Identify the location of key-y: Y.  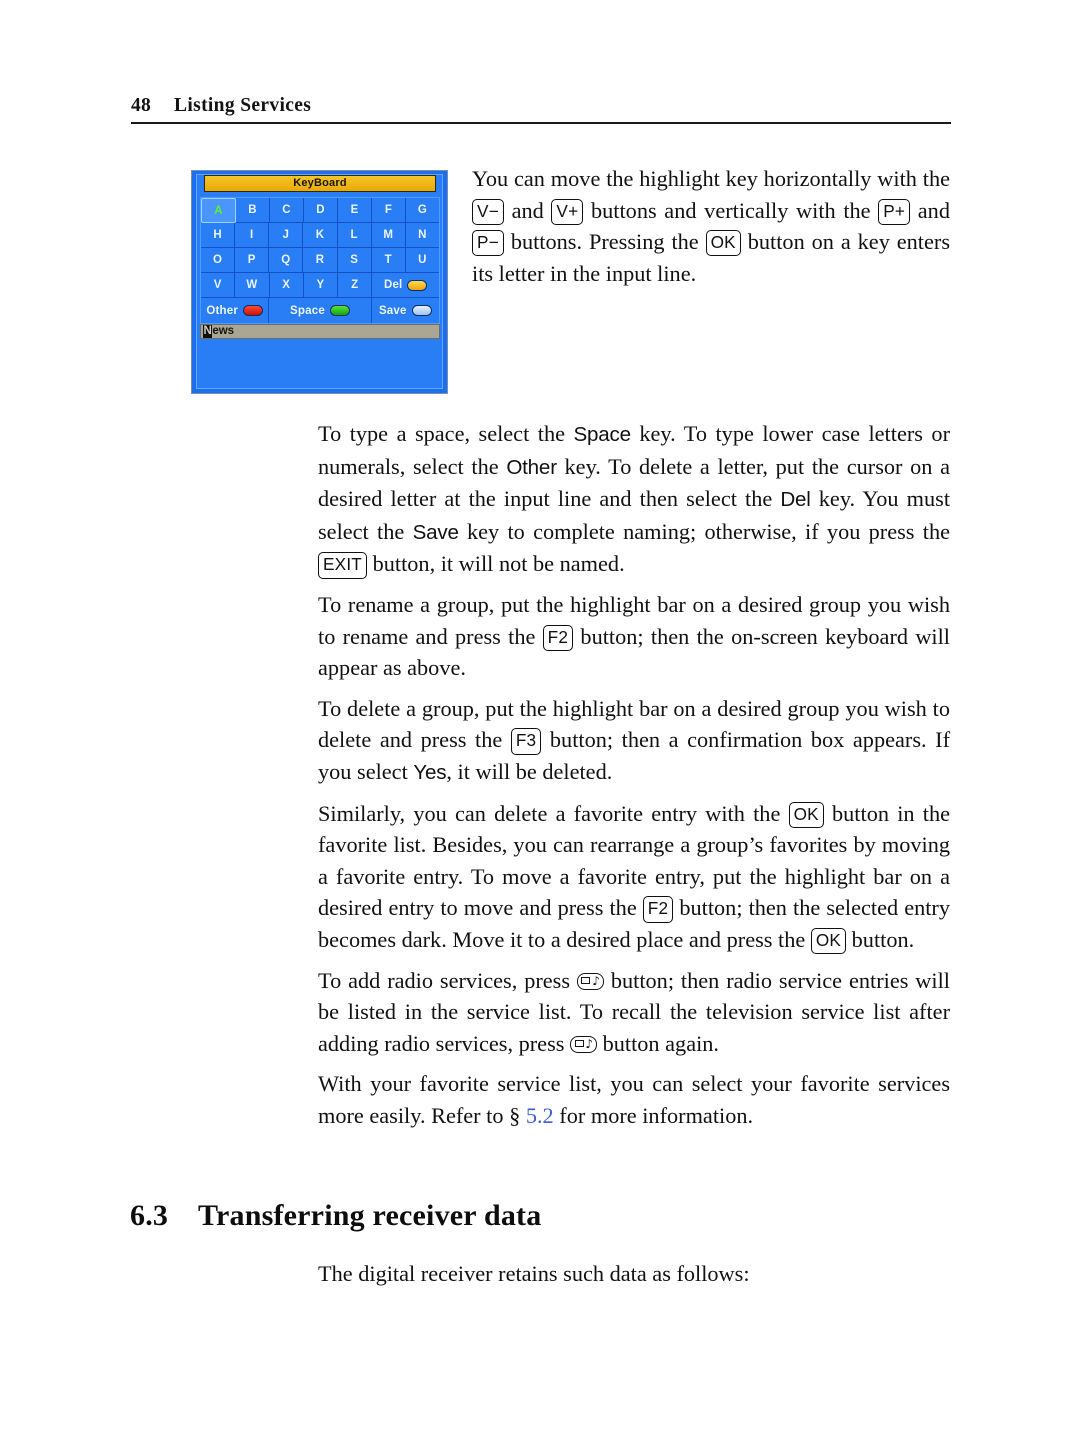
(321, 285).